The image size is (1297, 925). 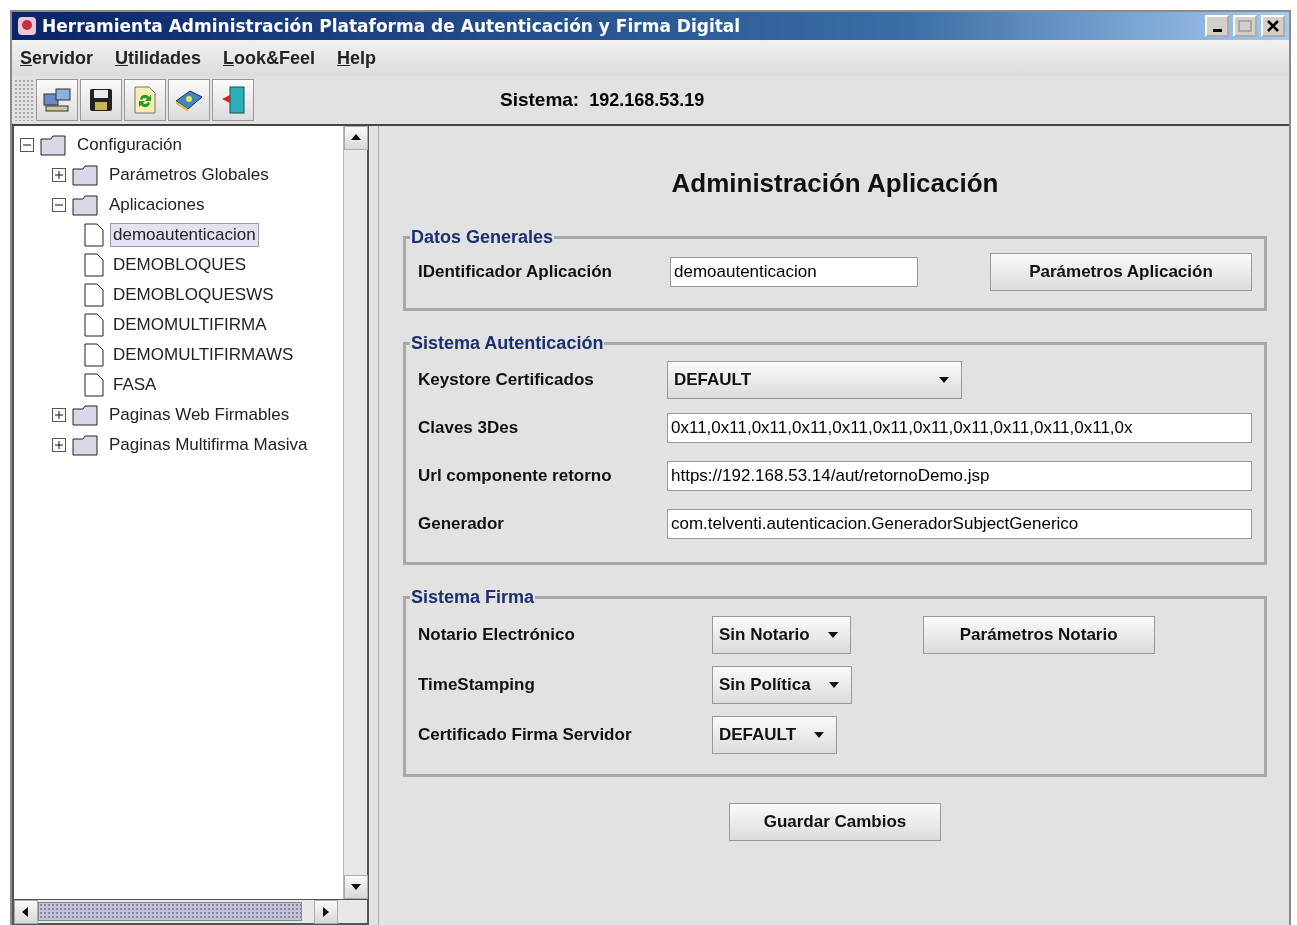 I want to click on field-label: IDentificador Aplicación, so click(x=515, y=272).